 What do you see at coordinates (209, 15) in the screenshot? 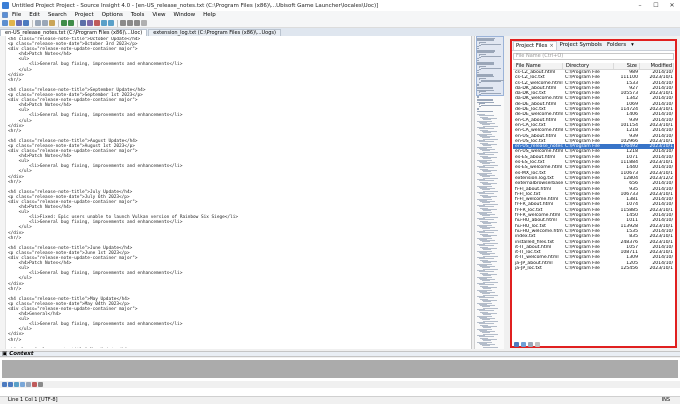
I see `menu-help: Help` at bounding box center [209, 15].